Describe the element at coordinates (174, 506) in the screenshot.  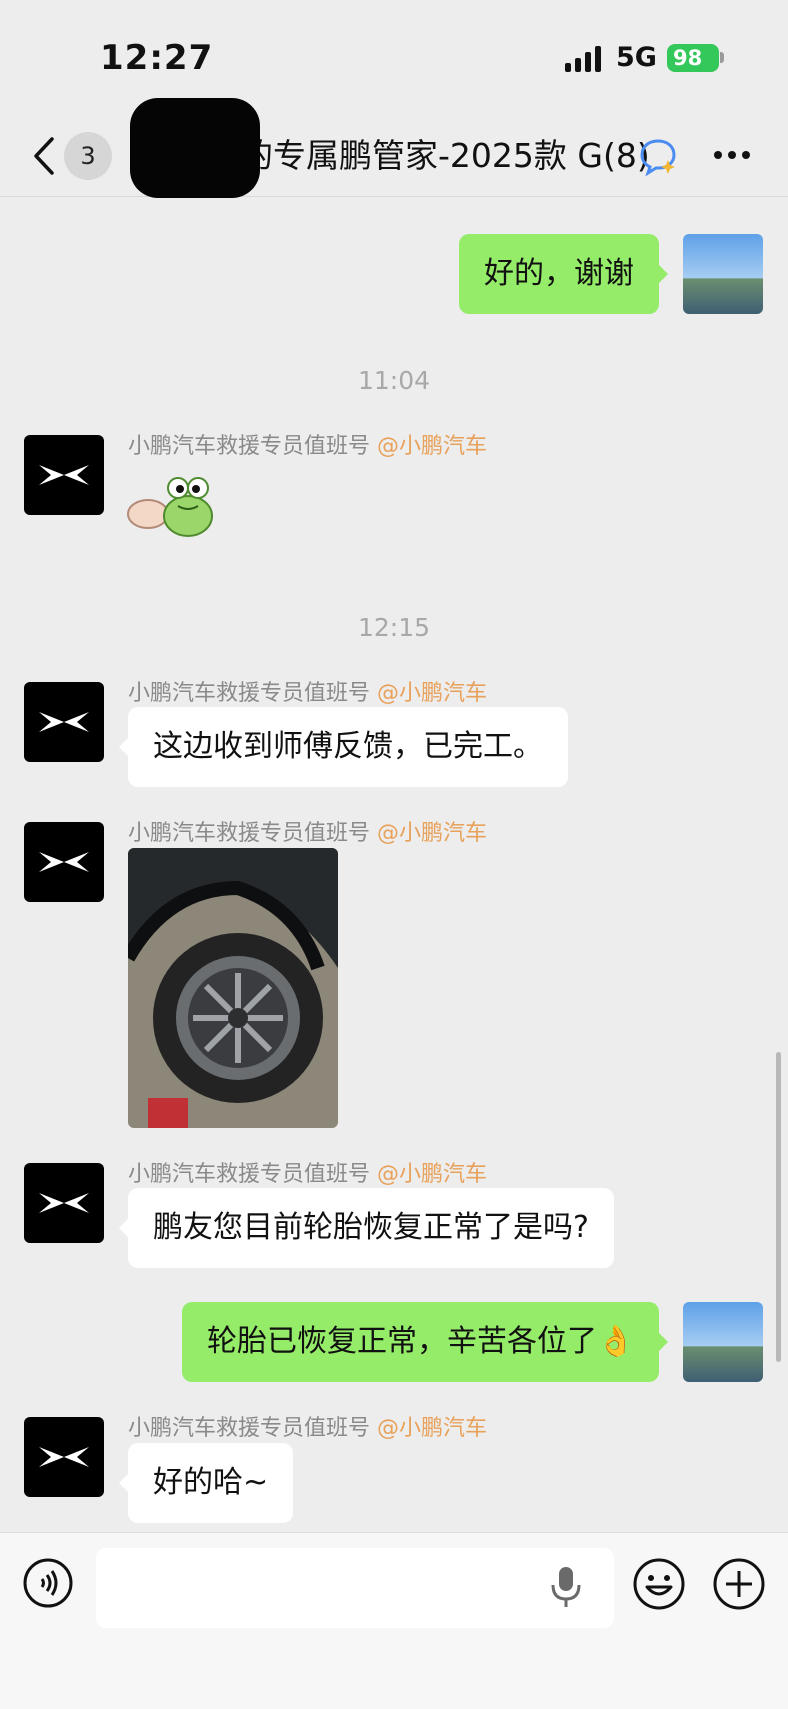
I see `frog-sticker-icon` at that location.